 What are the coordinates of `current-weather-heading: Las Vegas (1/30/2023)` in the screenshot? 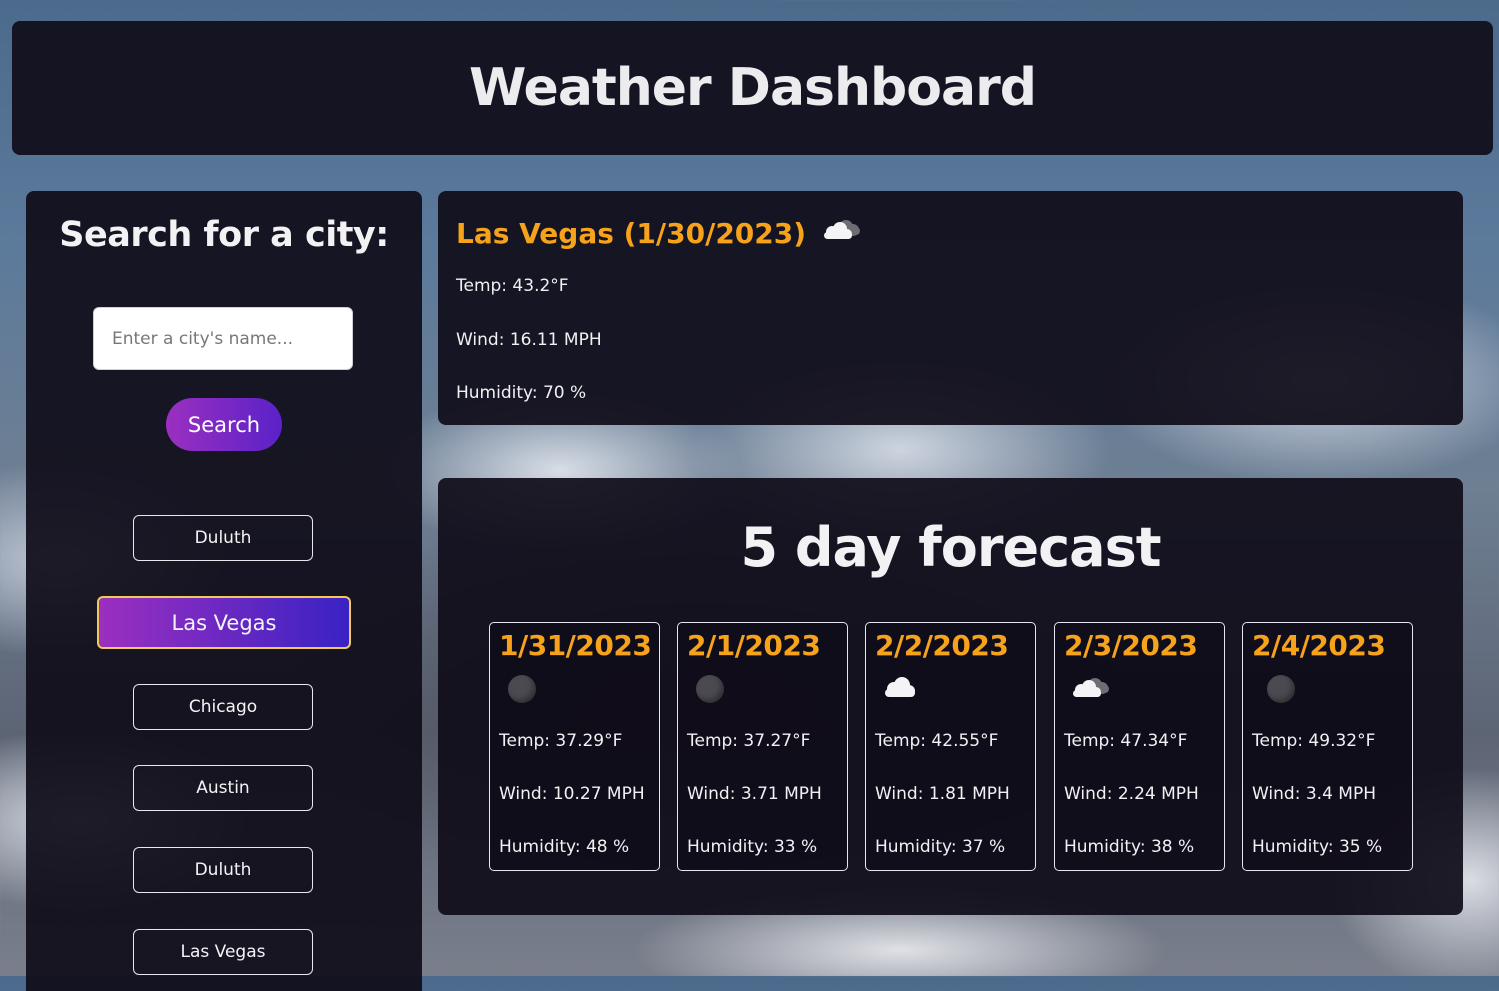 It's located at (659, 233).